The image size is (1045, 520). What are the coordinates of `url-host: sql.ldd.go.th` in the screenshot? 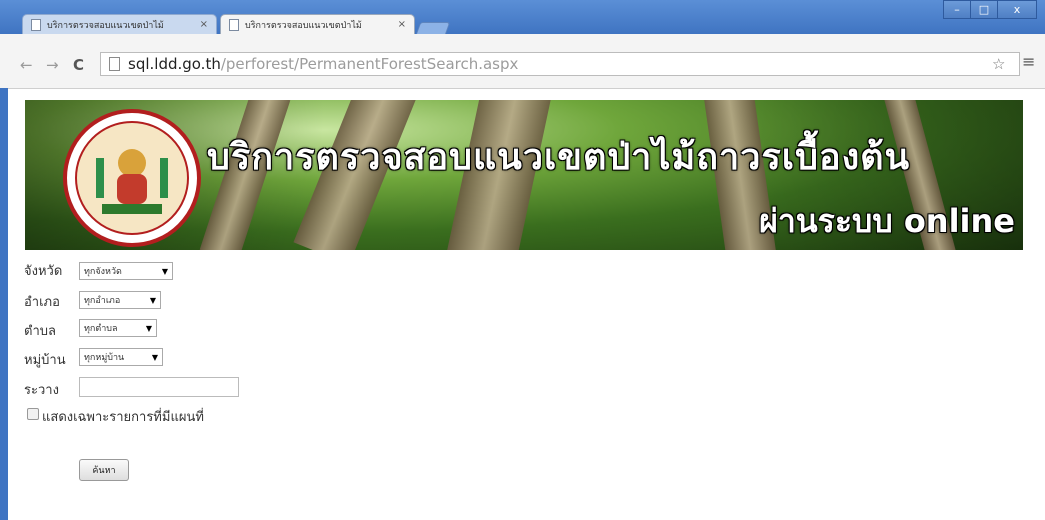 It's located at (174, 64).